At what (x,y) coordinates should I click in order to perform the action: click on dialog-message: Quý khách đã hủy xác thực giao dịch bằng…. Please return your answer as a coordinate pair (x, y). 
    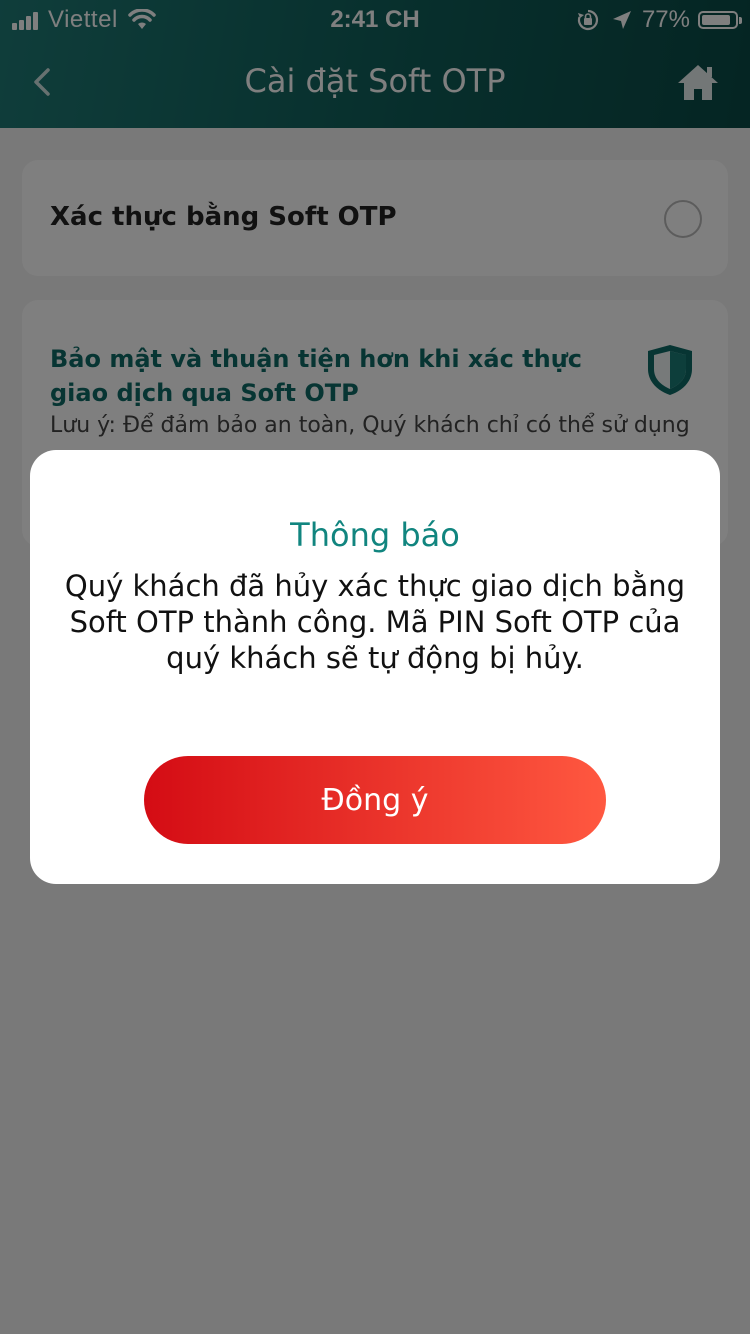
    Looking at the image, I should click on (375, 622).